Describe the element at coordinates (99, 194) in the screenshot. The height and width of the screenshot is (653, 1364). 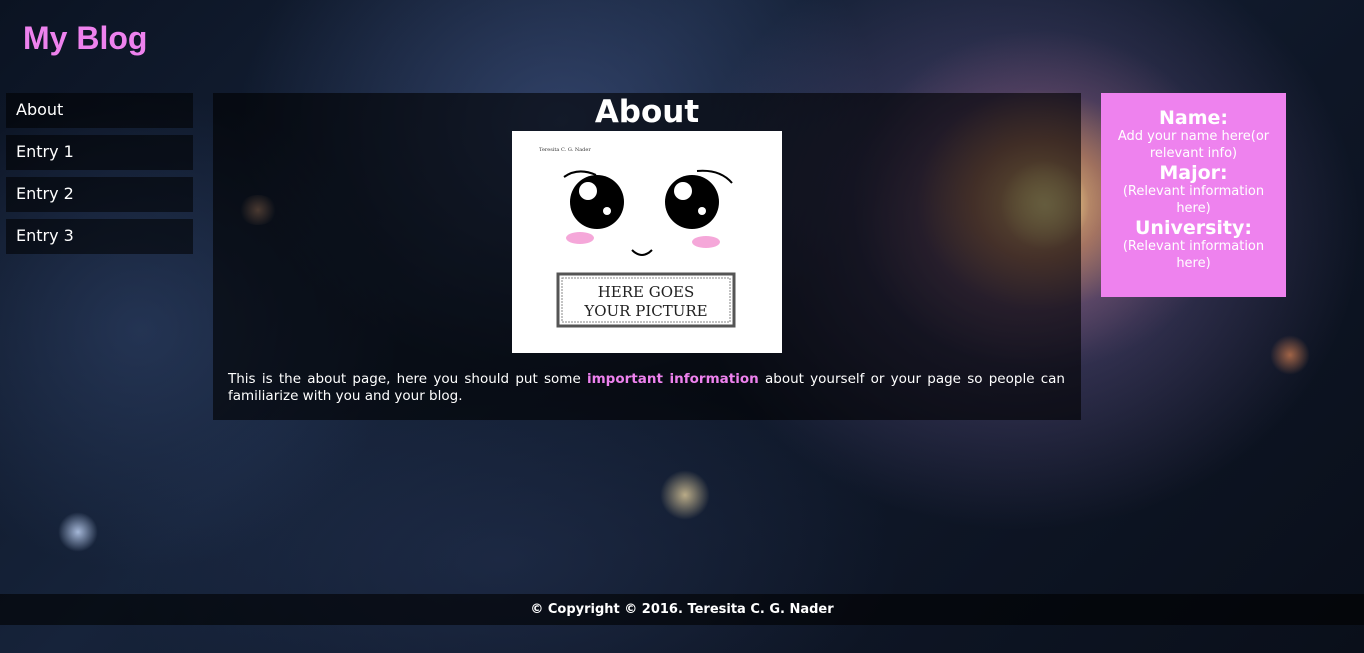
I see `nav-item-entry-2: Entry 2` at that location.